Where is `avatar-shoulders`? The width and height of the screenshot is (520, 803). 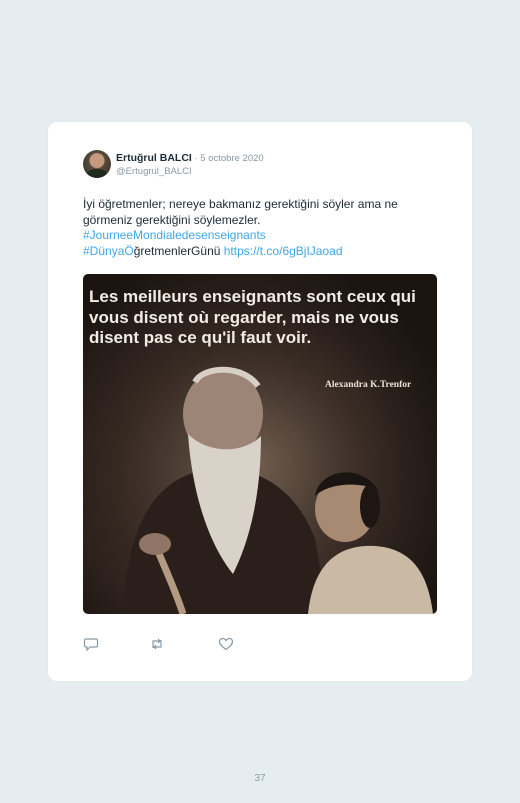 avatar-shoulders is located at coordinates (97, 173).